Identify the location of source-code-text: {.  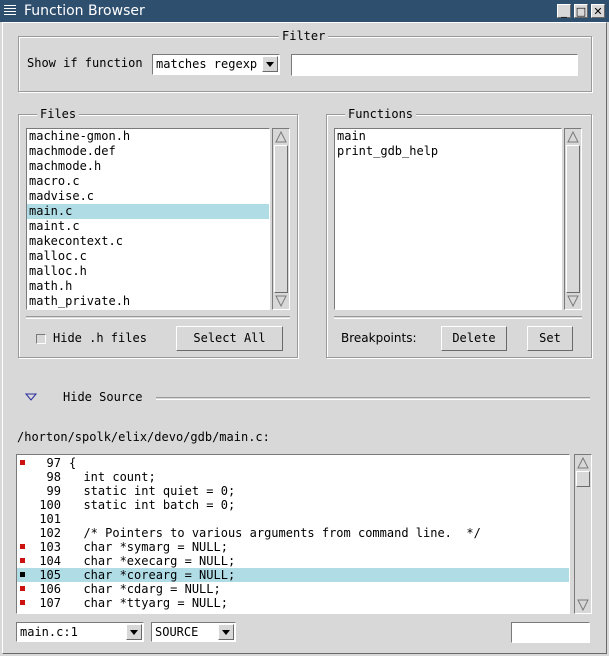
(73, 463).